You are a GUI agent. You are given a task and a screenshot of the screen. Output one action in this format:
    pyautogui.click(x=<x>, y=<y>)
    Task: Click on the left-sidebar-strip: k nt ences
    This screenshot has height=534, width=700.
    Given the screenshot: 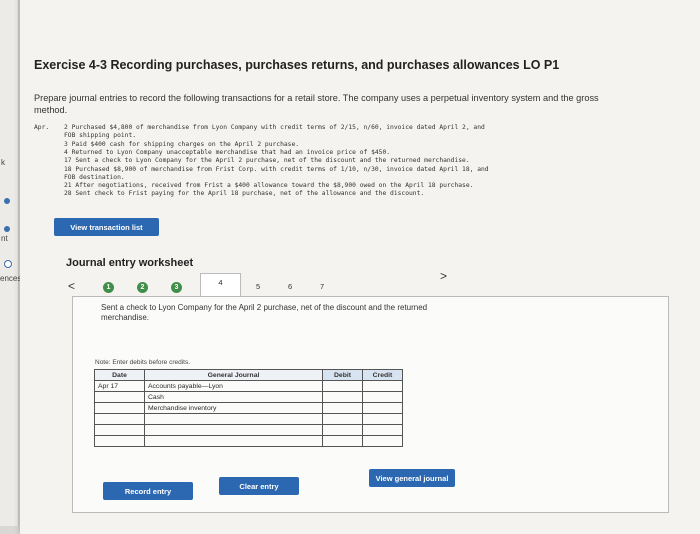 What is the action you would take?
    pyautogui.click(x=10, y=263)
    